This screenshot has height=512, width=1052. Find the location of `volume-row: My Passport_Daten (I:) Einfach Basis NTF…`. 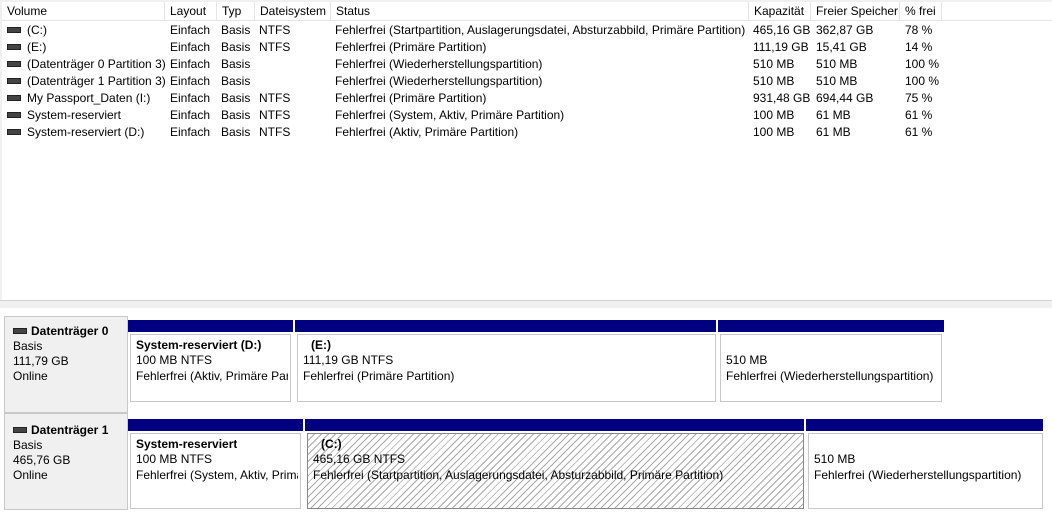

volume-row: My Passport_Daten (I:) Einfach Basis NTF… is located at coordinates (472, 98).